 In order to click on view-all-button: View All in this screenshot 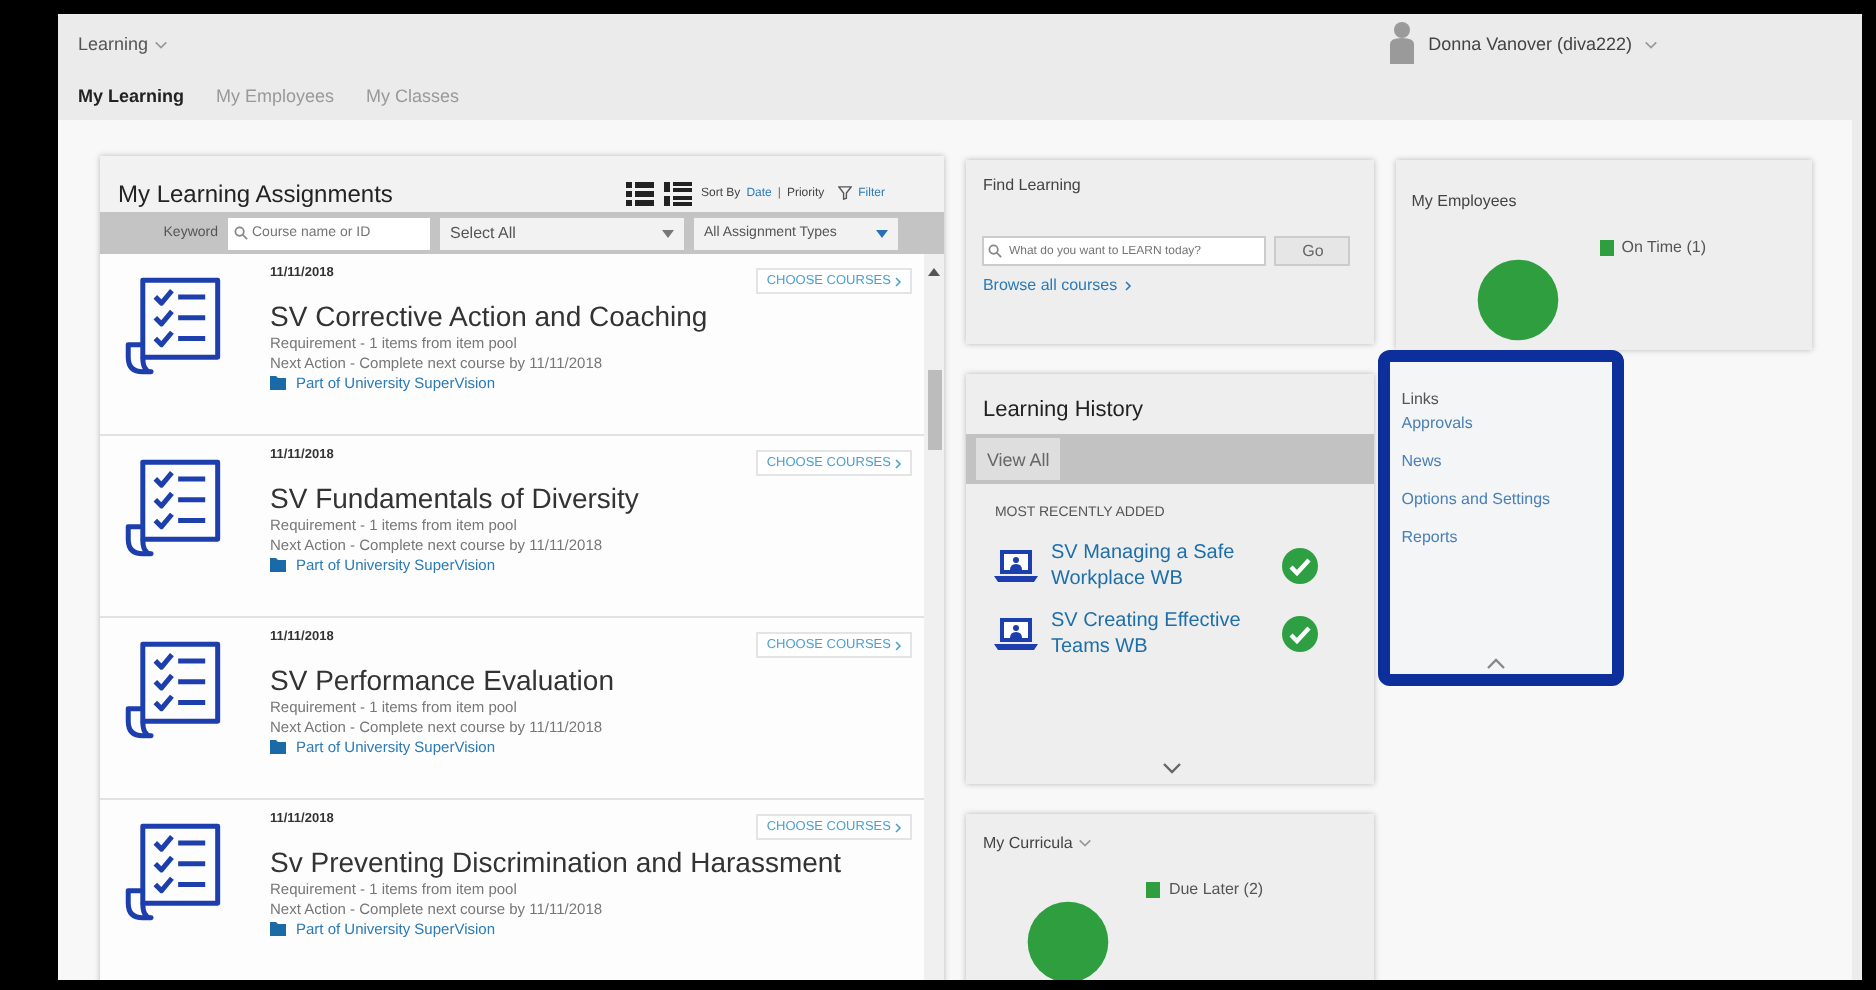, I will do `click(1018, 459)`.